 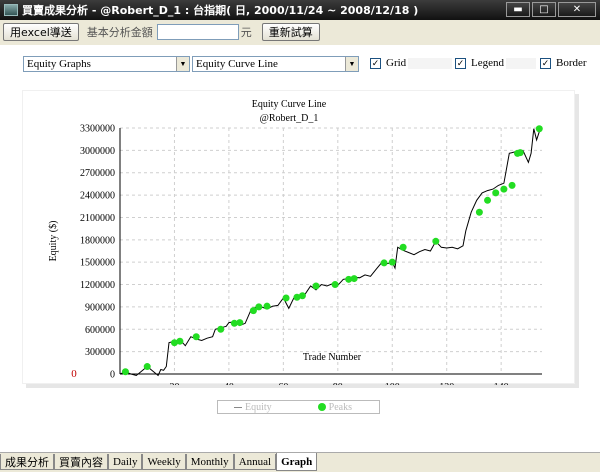 What do you see at coordinates (100, 330) in the screenshot?
I see `y-tick-label: 600000` at bounding box center [100, 330].